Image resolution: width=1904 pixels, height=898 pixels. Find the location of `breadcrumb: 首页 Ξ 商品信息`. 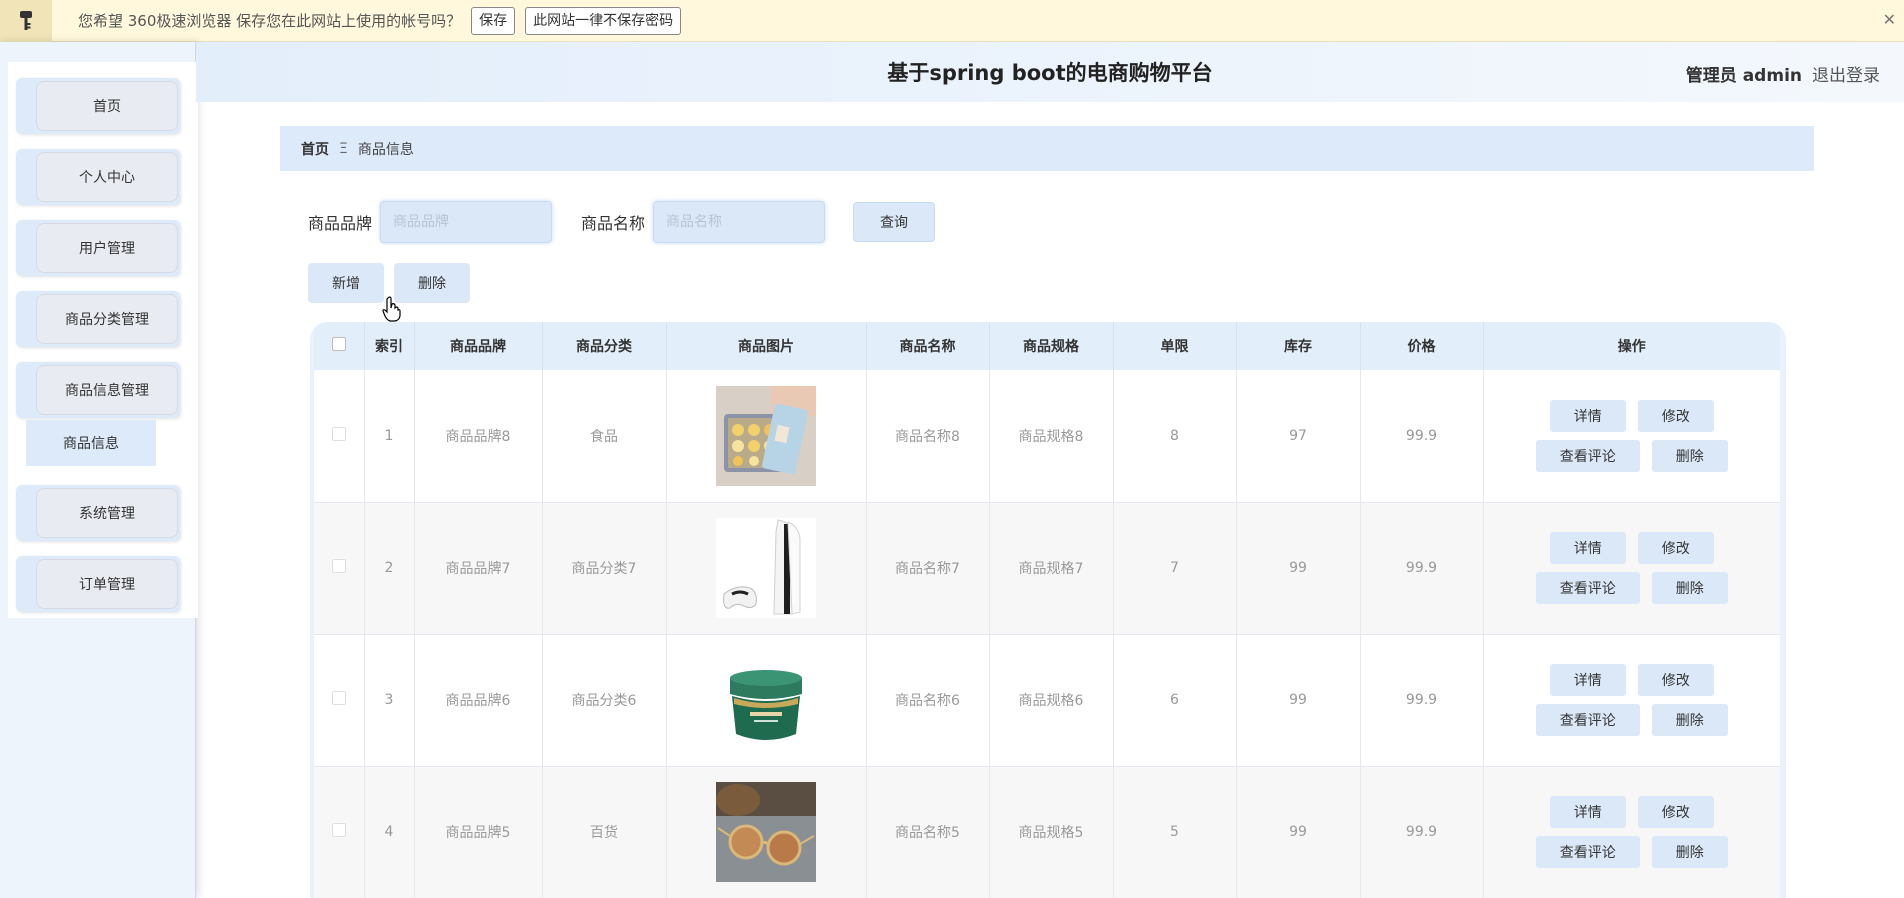

breadcrumb: 首页 Ξ 商品信息 is located at coordinates (1047, 148).